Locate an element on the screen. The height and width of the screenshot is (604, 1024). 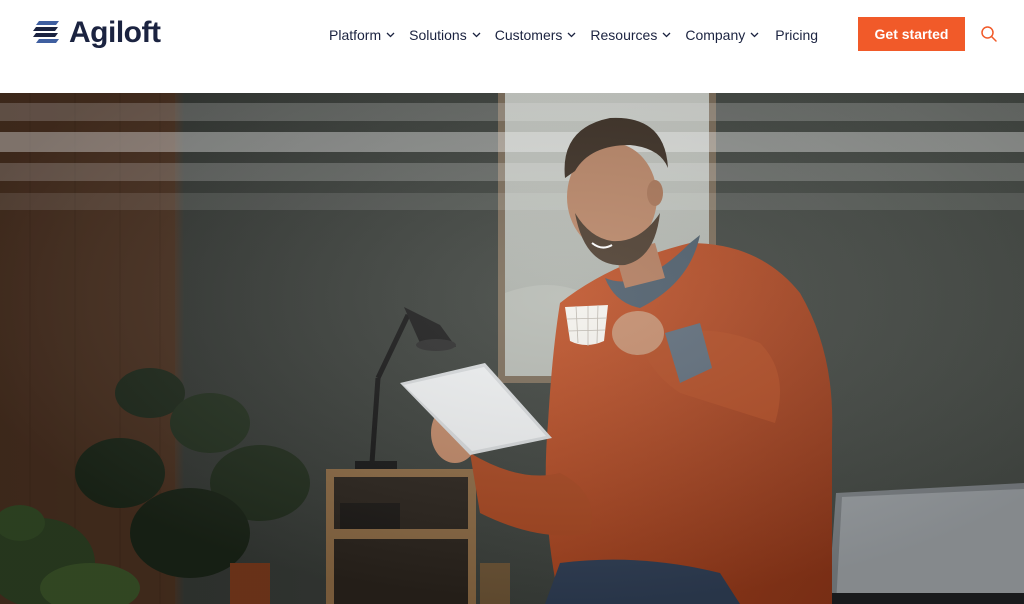
nav-item-label: Platform is located at coordinates (355, 35).